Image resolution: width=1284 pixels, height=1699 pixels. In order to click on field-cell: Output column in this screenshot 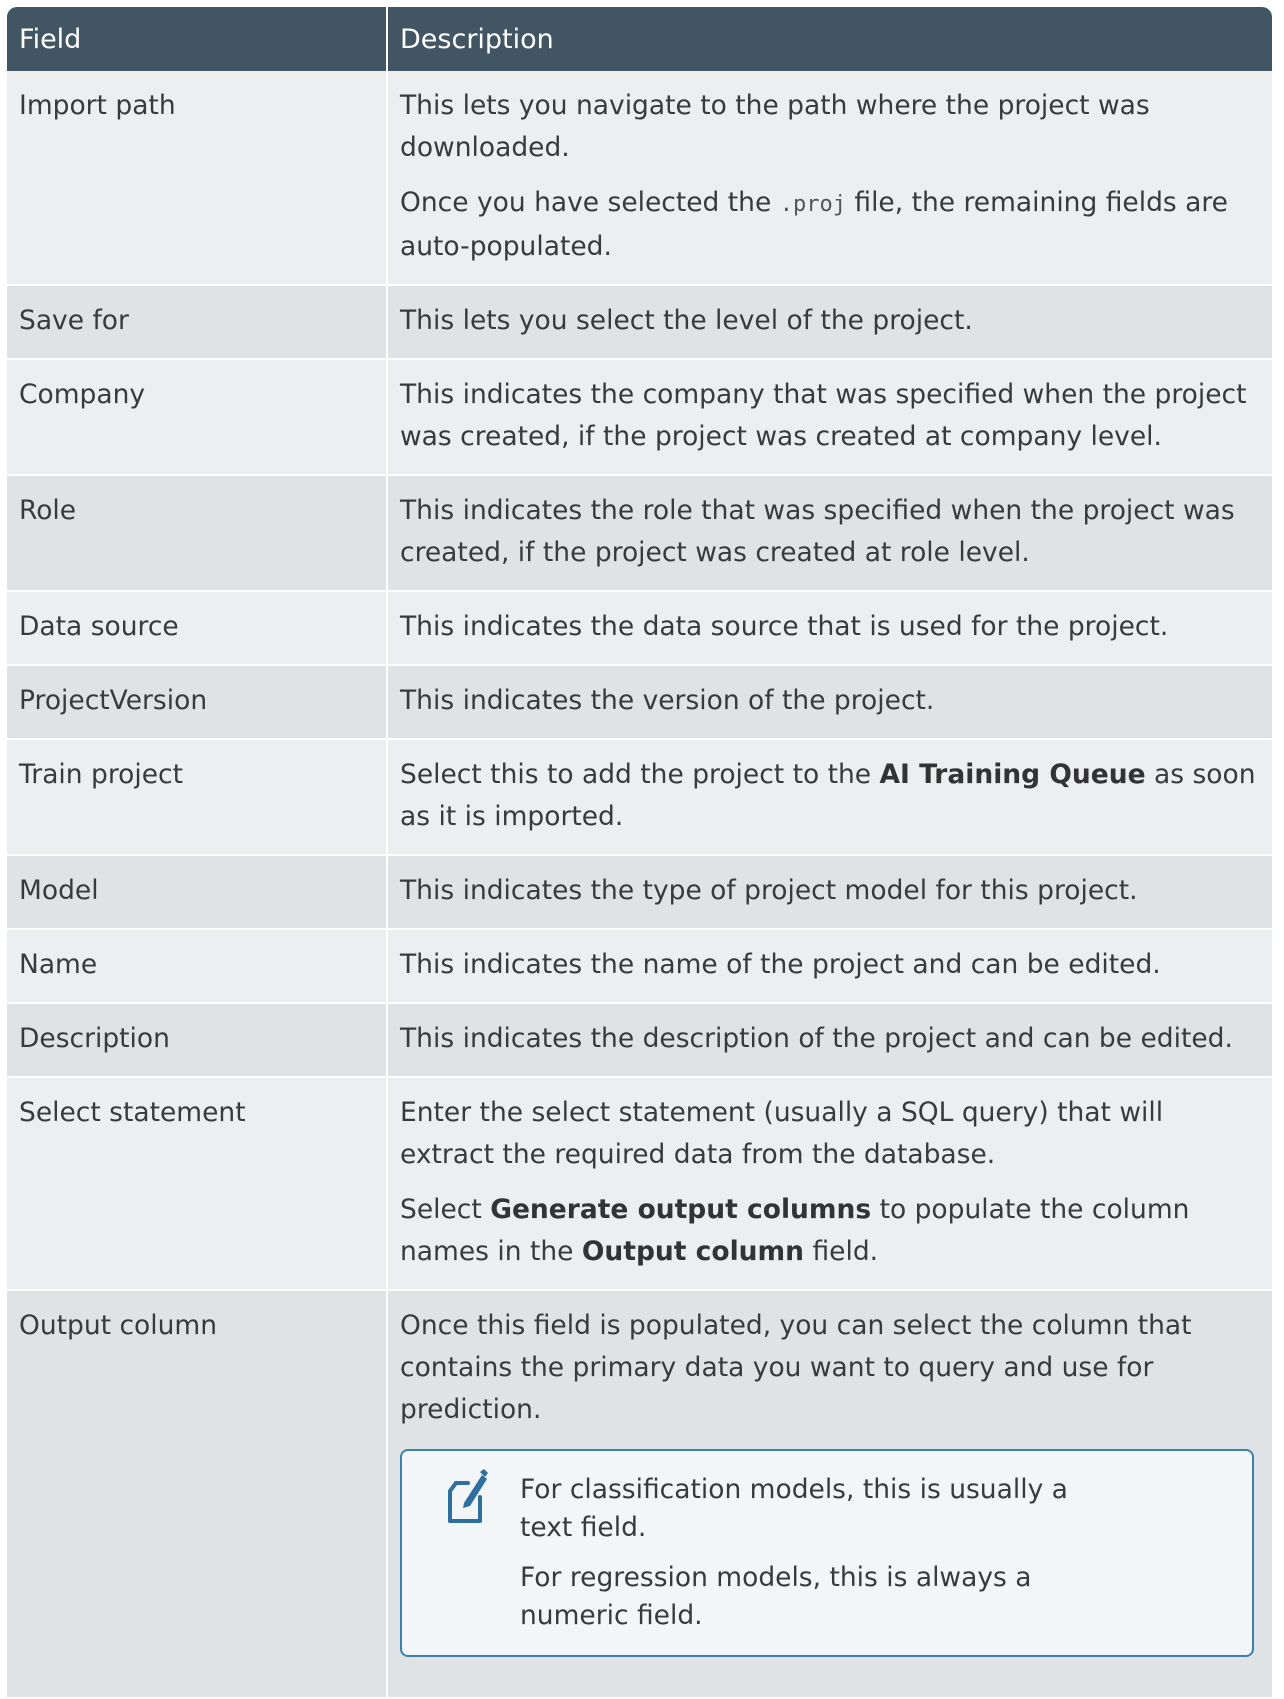, I will do `click(197, 1494)`.